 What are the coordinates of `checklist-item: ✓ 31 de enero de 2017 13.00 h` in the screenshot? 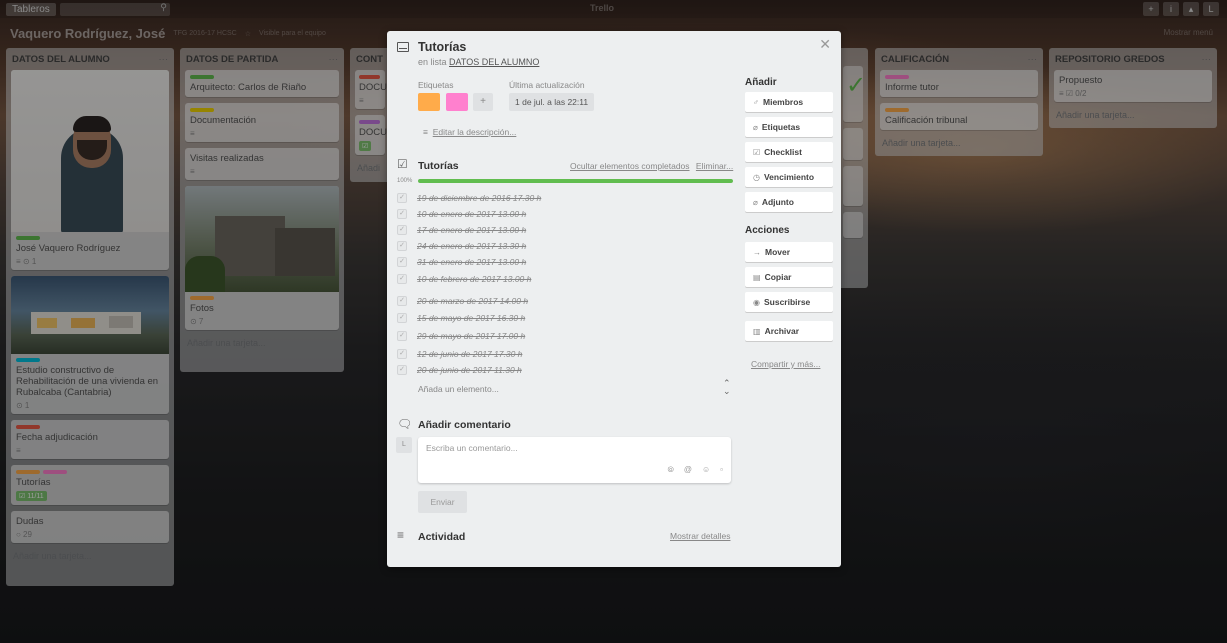 It's located at (565, 262).